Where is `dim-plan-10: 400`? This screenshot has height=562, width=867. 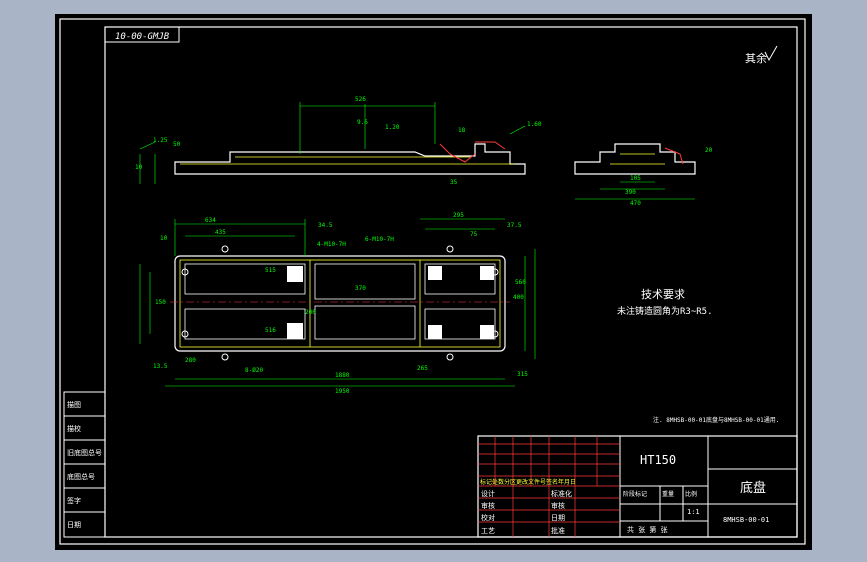
dim-plan-10: 400 is located at coordinates (518, 297).